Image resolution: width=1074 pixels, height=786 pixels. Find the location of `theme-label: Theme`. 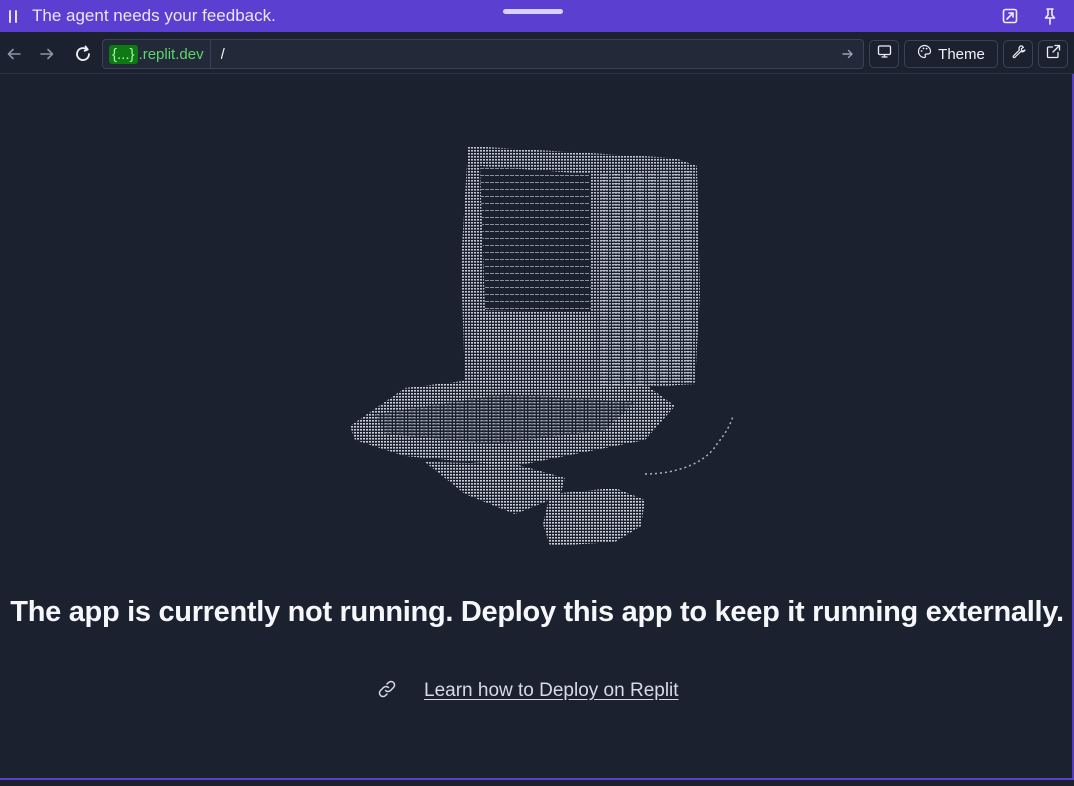

theme-label: Theme is located at coordinates (961, 54).